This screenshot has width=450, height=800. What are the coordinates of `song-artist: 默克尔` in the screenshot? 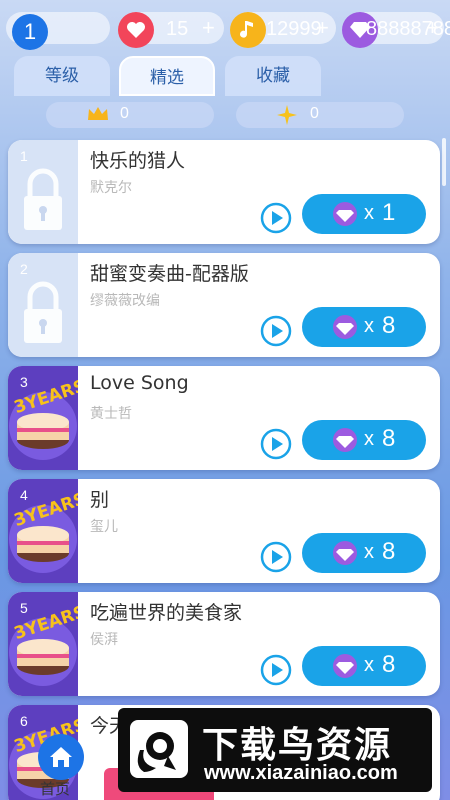 It's located at (111, 188).